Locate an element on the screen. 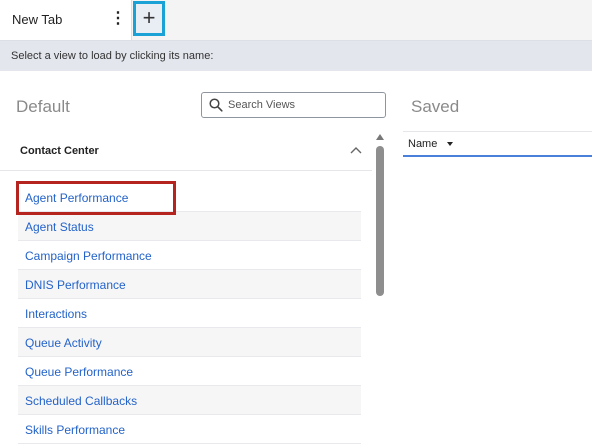  list-item: Scheduled Callbacks is located at coordinates (189, 400).